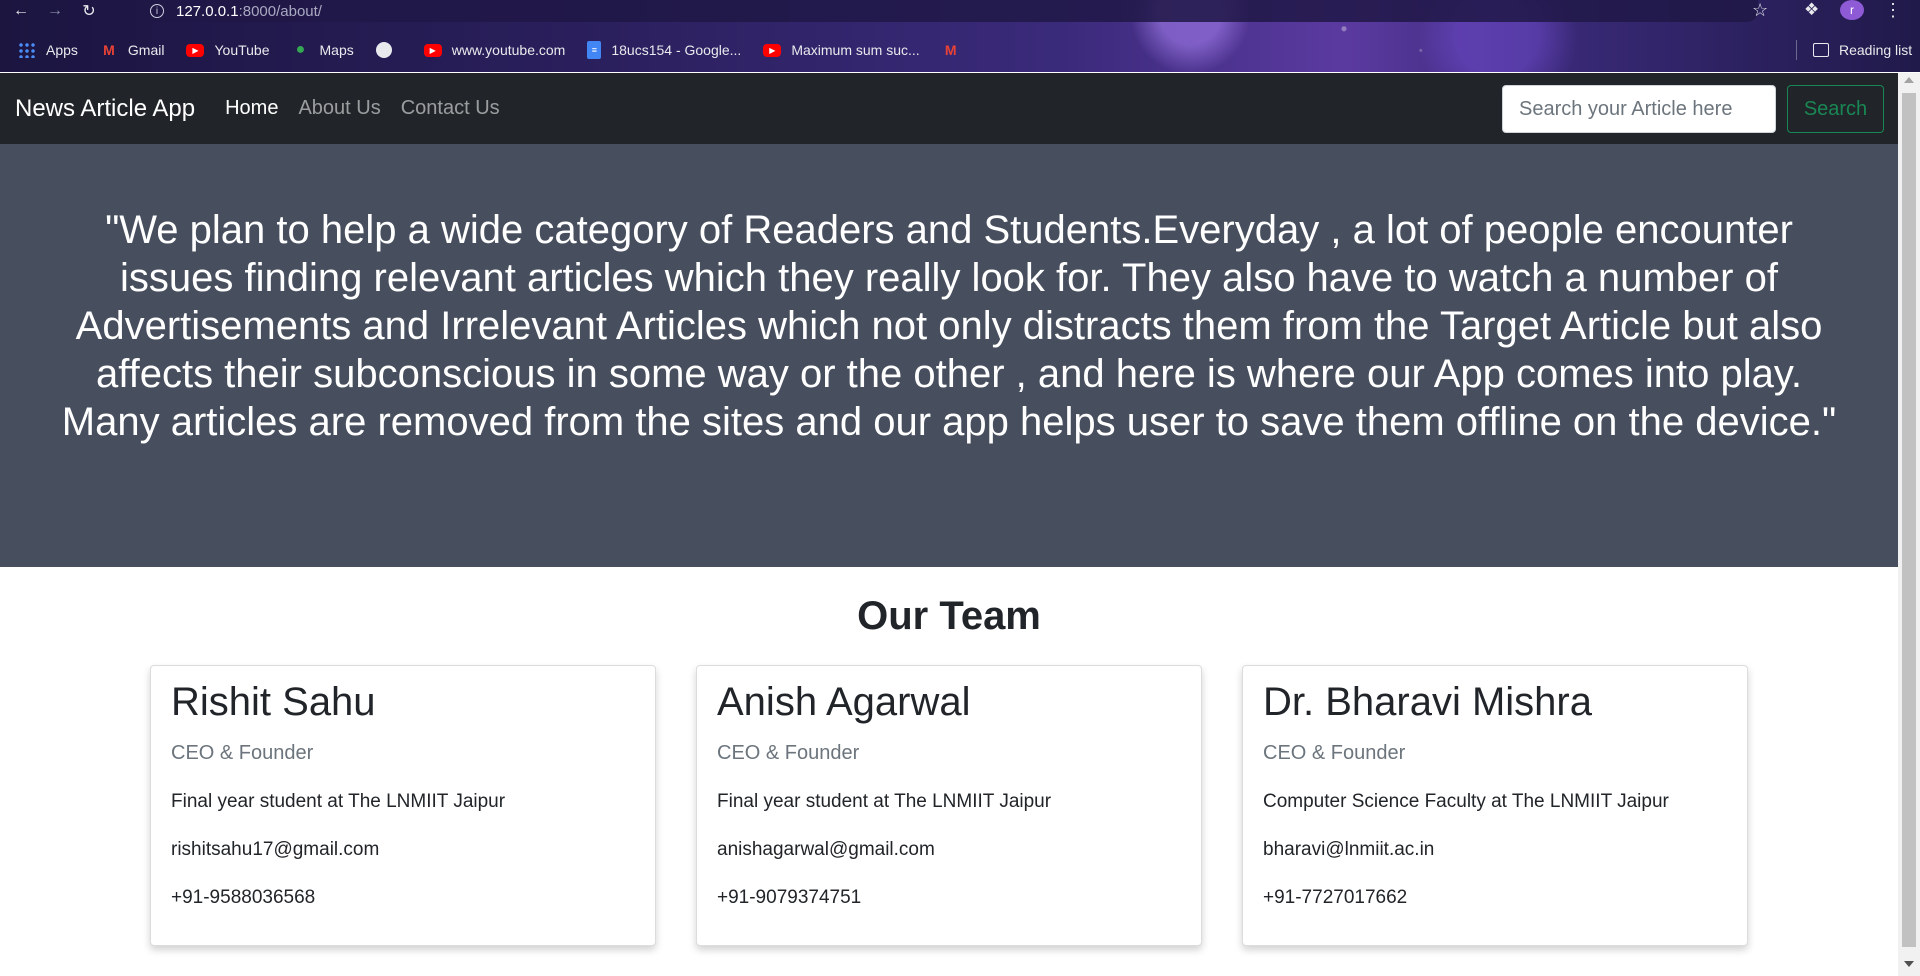  Describe the element at coordinates (207, 11) in the screenshot. I see `url-host: 127.0.0.1` at that location.